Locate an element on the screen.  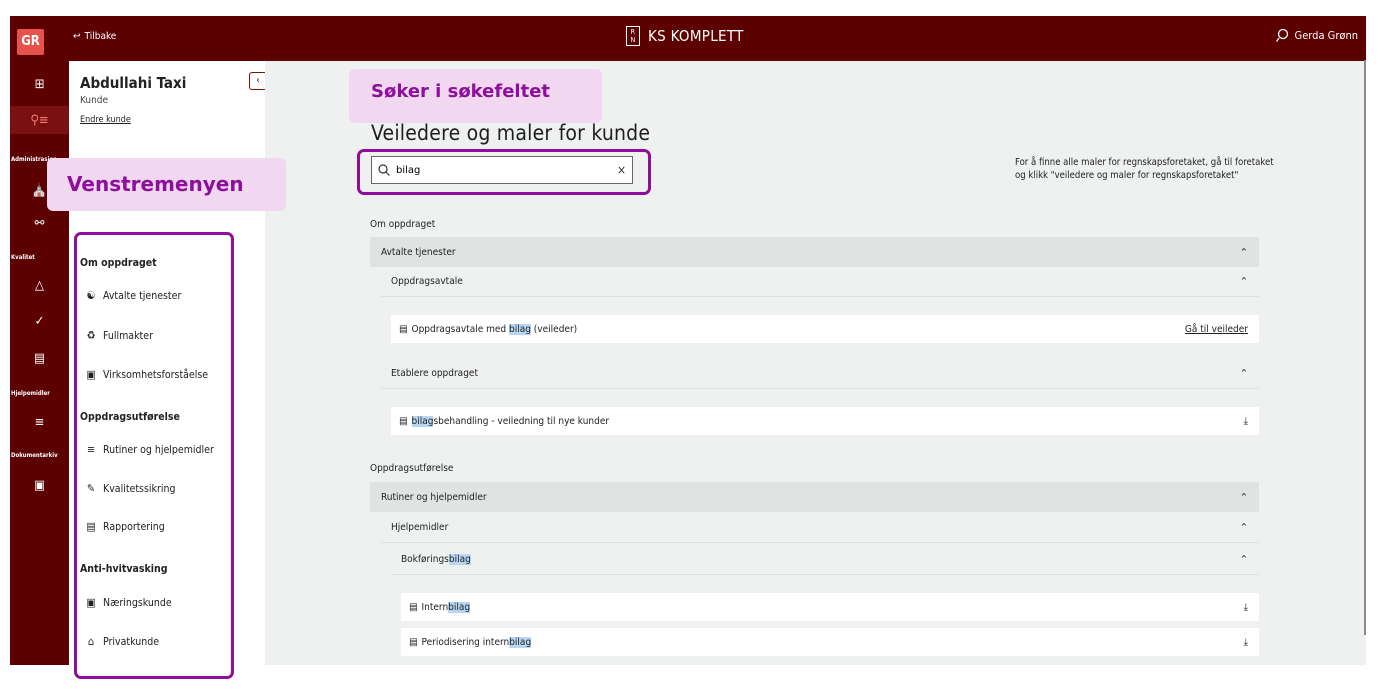
accordion-label: Avtalte tjenester is located at coordinates (418, 252).